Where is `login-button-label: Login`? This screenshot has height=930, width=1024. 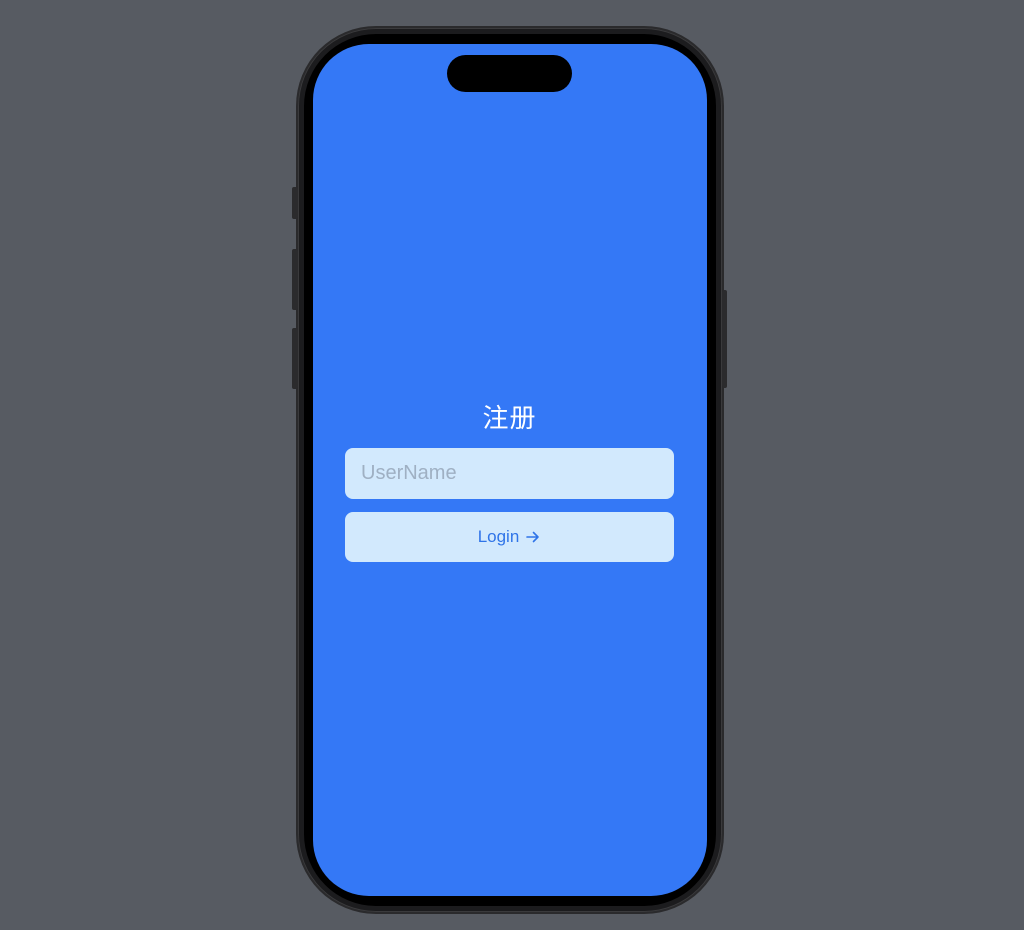
login-button-label: Login is located at coordinates (498, 536).